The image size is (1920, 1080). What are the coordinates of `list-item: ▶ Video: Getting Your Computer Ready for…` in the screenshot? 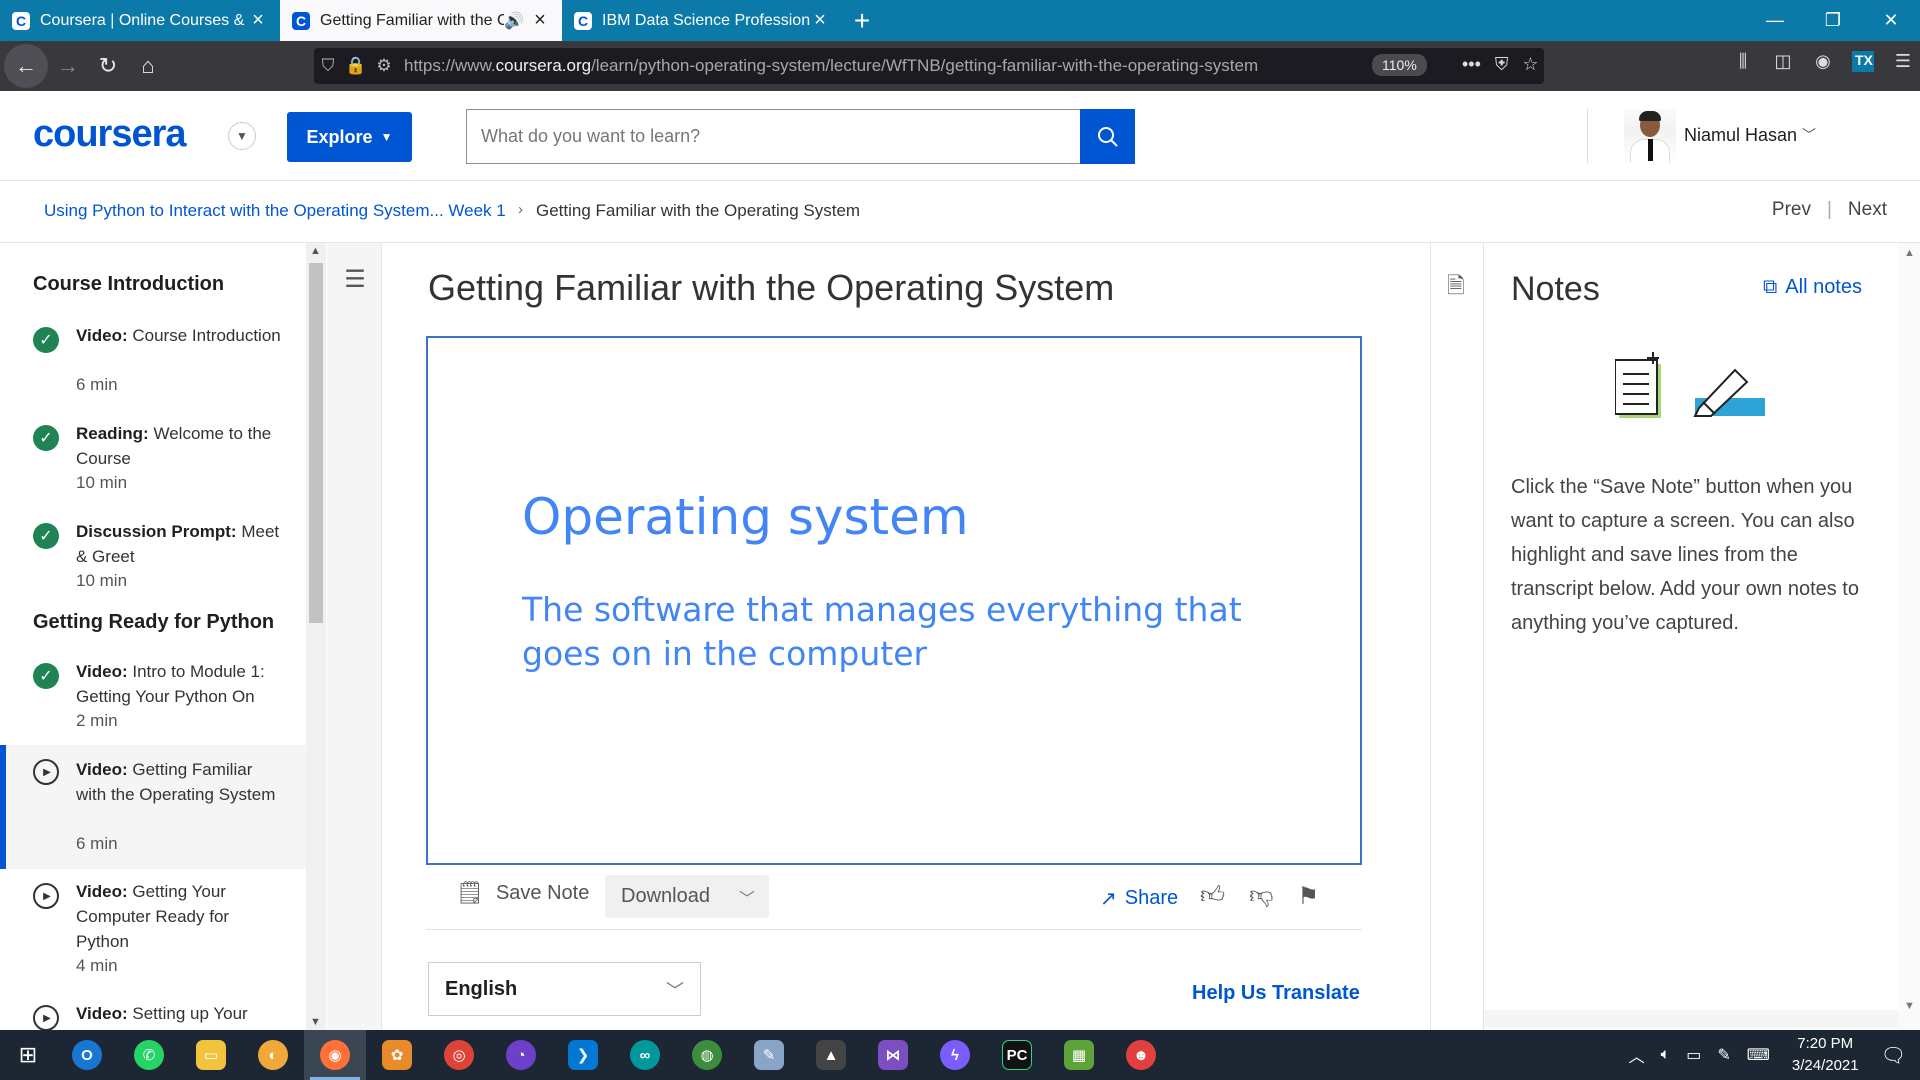 It's located at (153, 929).